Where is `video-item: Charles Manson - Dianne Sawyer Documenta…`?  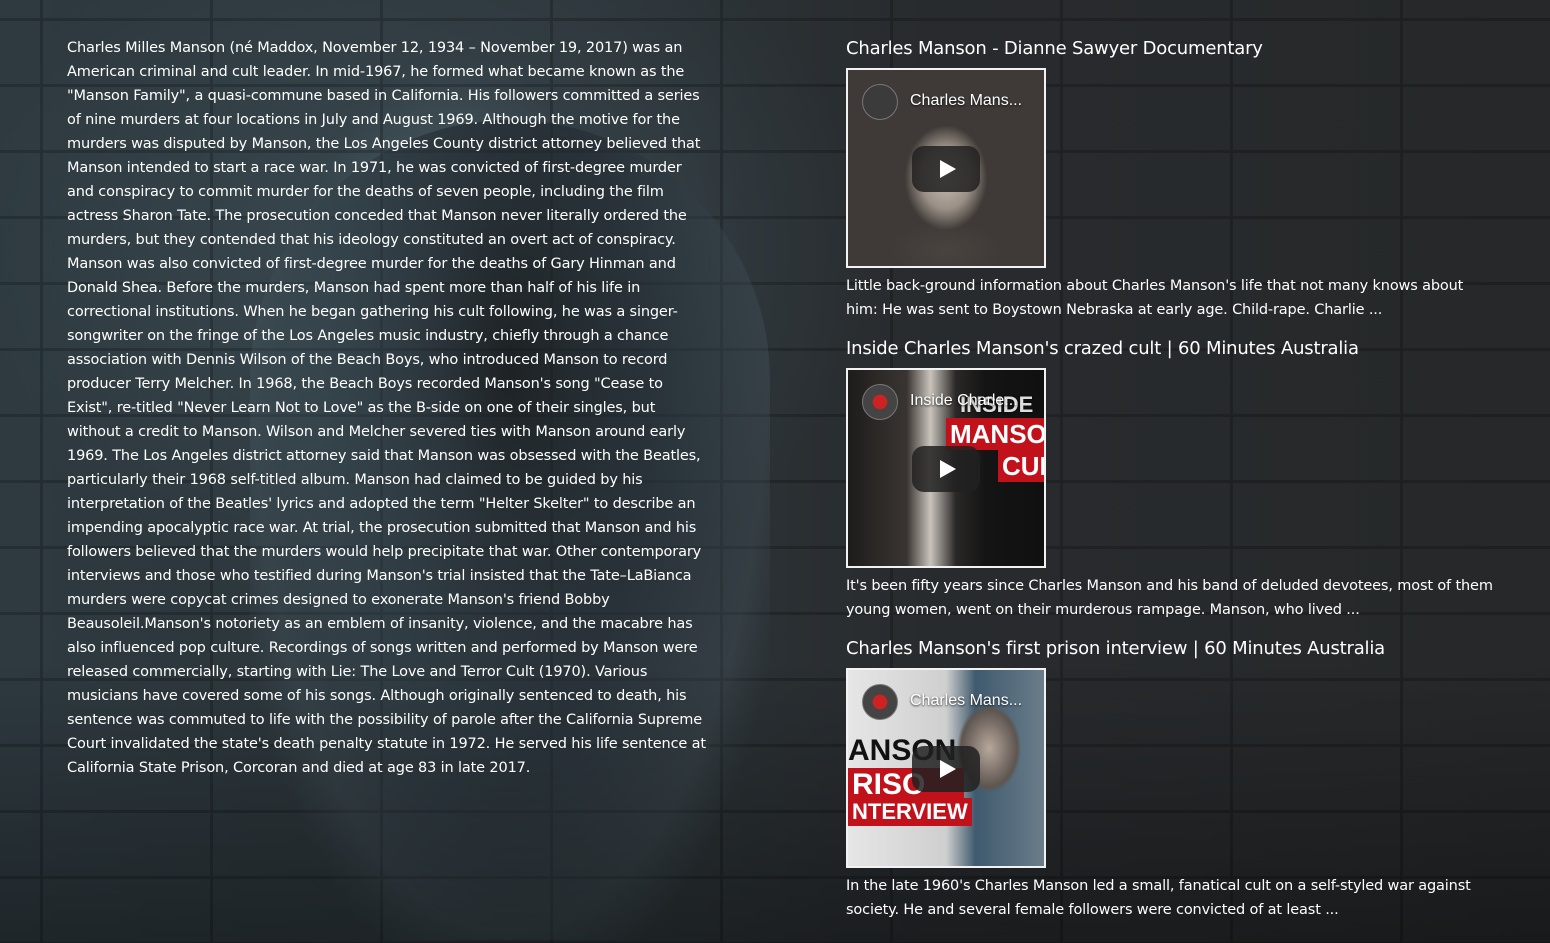
video-item: Charles Manson - Dianne Sawyer Documenta… is located at coordinates (1171, 179).